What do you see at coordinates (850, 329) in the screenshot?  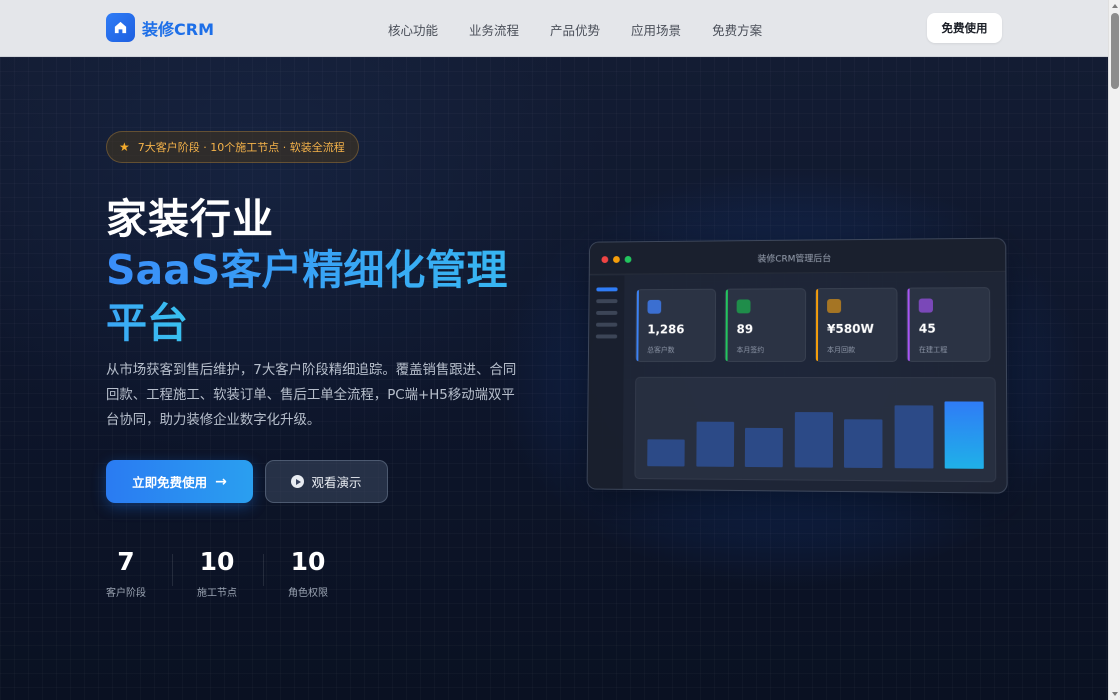 I see `card-value: ¥580W` at bounding box center [850, 329].